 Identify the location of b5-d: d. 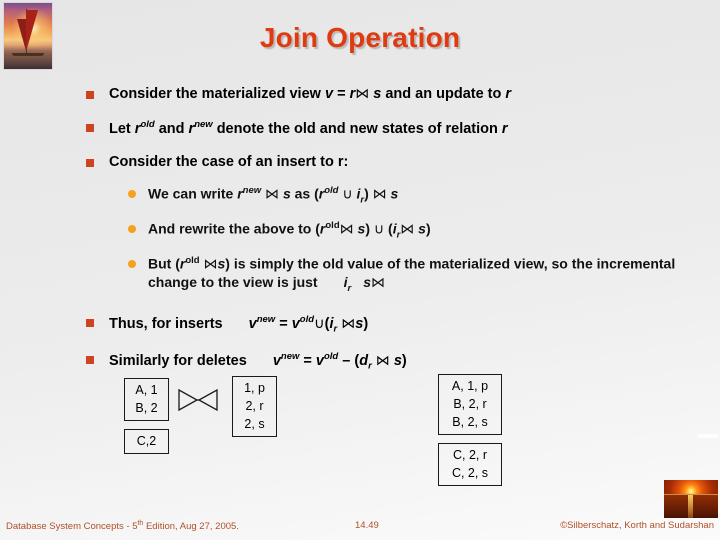
(364, 361).